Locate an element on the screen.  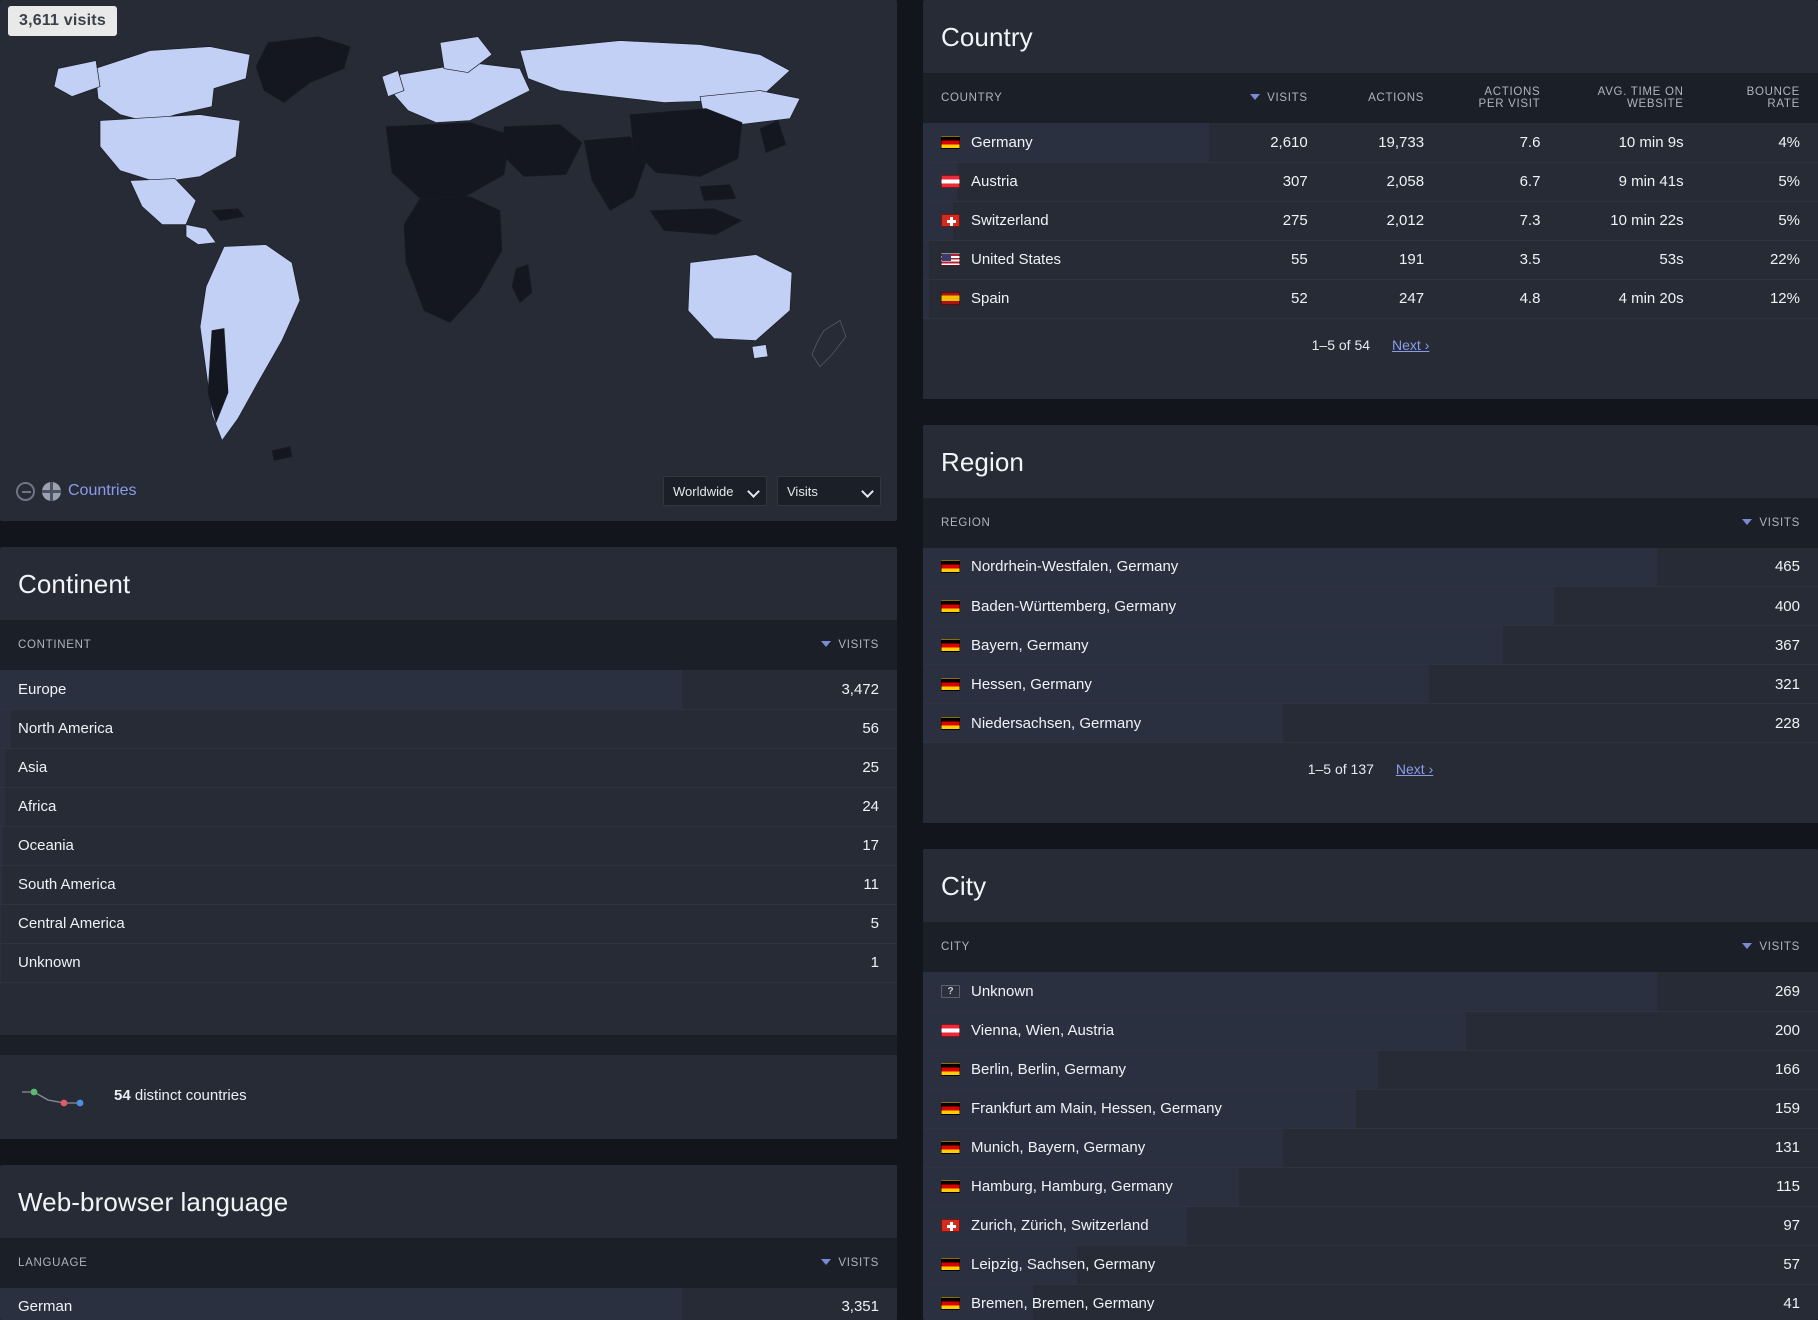
row-label-cell: Spain is located at coordinates (1066, 299).